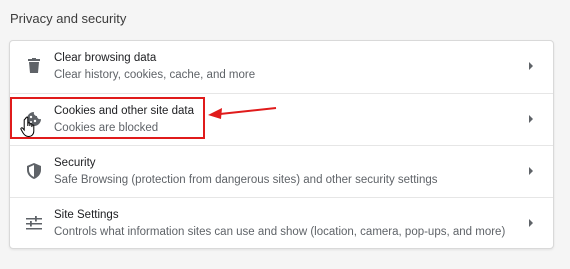 Image resolution: width=570 pixels, height=269 pixels. Describe the element at coordinates (27, 127) in the screenshot. I see `hand-cursor-icon` at that location.